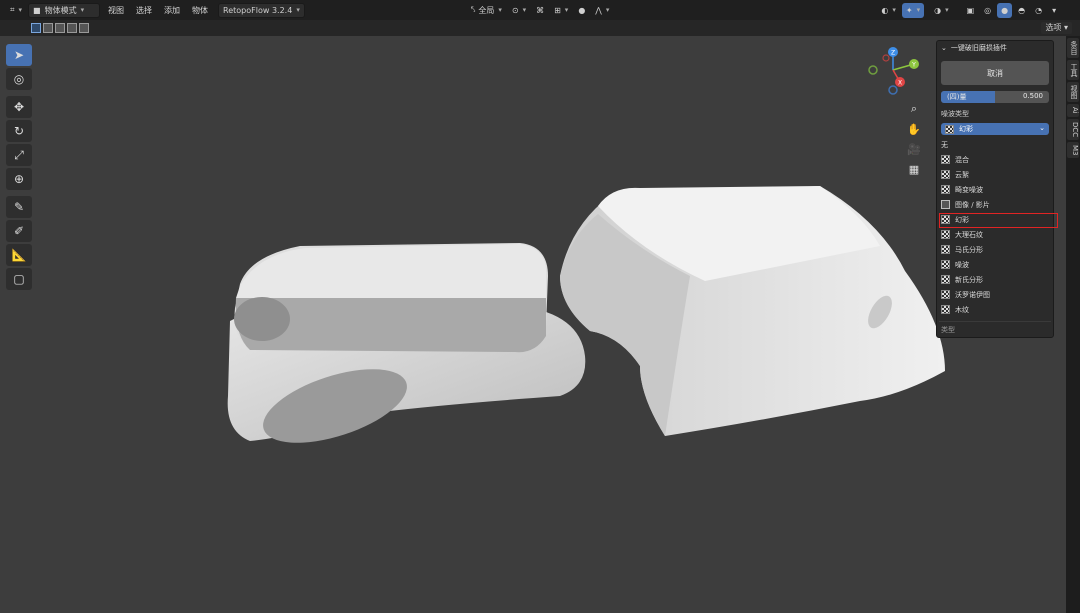 The width and height of the screenshot is (1080, 613). I want to click on mode-label: 物体模式, so click(60, 10).